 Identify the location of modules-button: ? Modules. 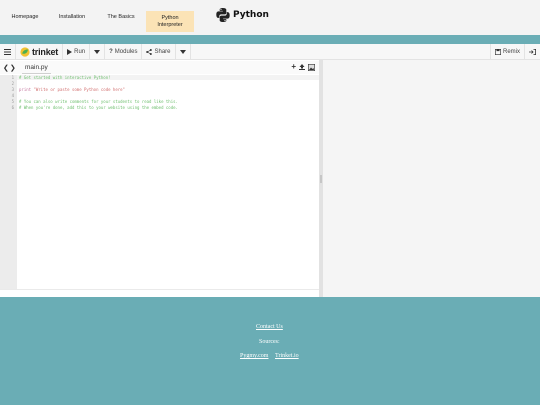
(124, 51).